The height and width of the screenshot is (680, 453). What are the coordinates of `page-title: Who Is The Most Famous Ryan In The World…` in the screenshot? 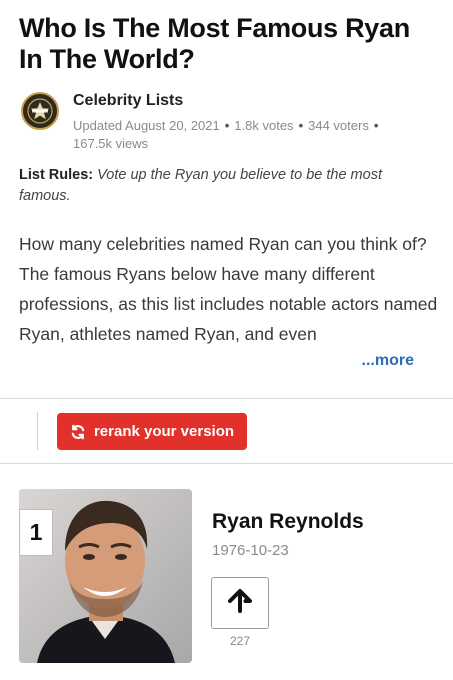 It's located at (214, 43).